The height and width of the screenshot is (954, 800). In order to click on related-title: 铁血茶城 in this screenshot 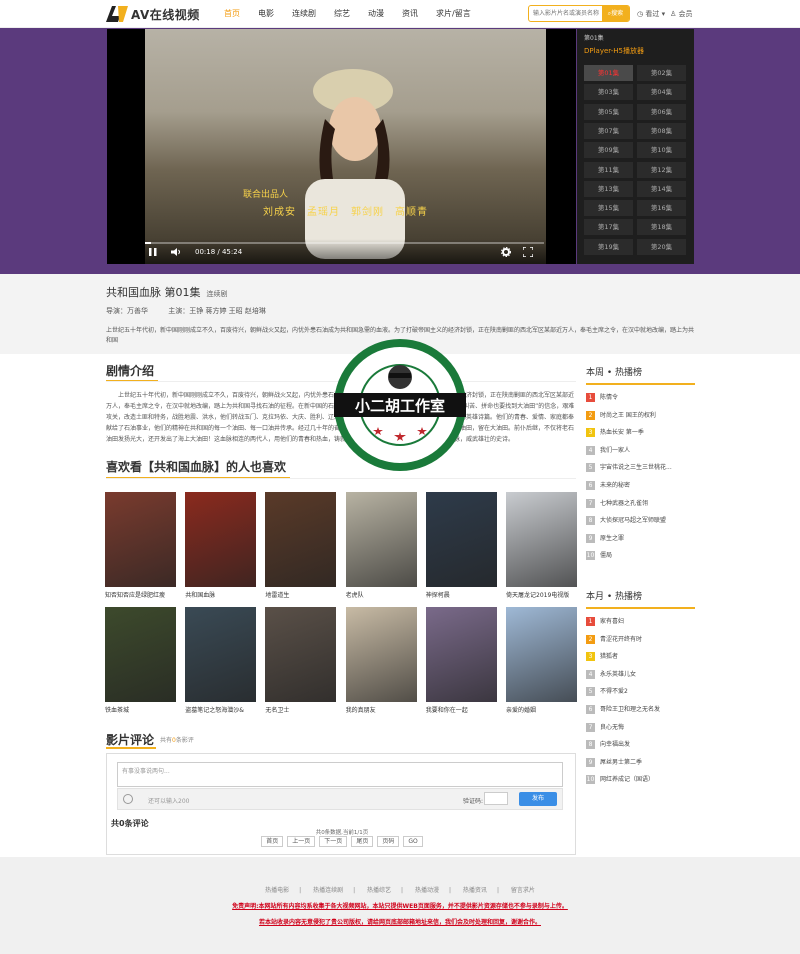, I will do `click(140, 709)`.